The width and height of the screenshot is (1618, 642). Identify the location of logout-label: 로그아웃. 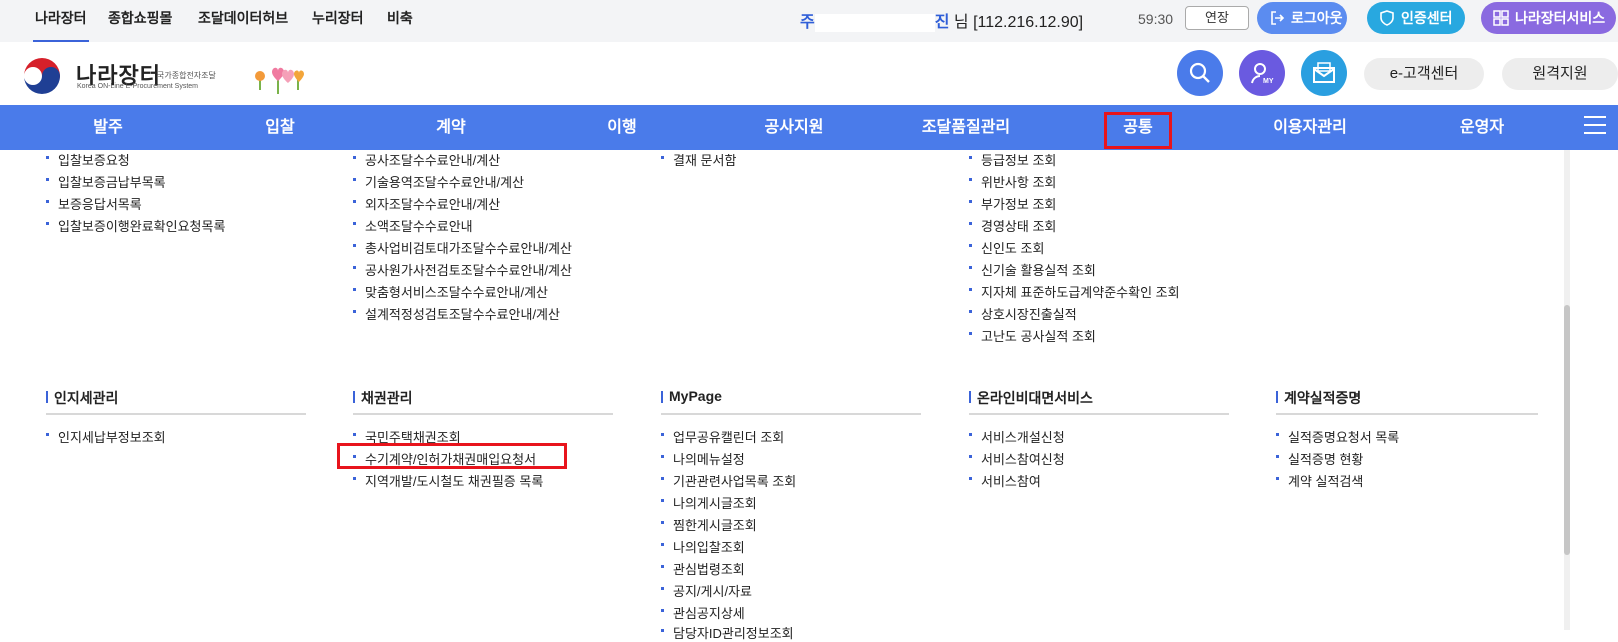
(1317, 18).